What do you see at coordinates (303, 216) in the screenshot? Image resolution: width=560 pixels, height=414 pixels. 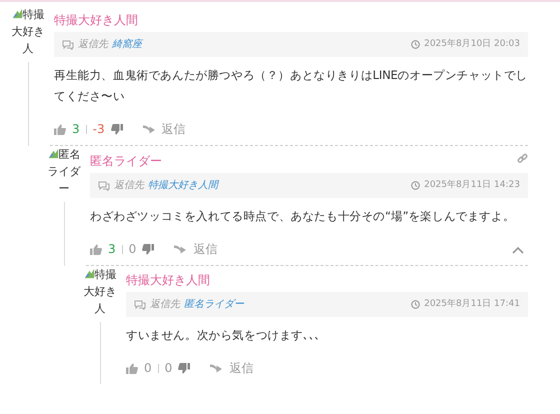 I see `comment-text: わざわざツッコミを入れてる時点で、あなたも十分その“場”を楽しんでますよ。` at bounding box center [303, 216].